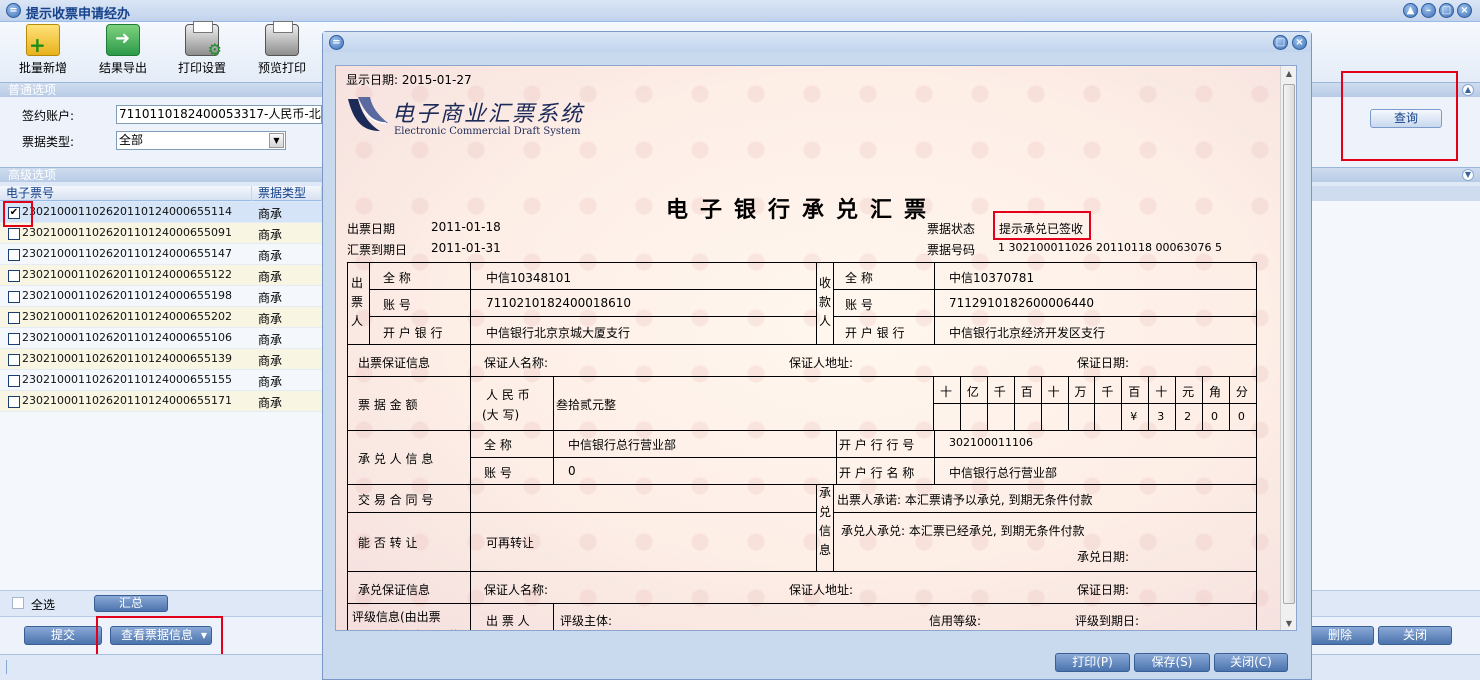  What do you see at coordinates (161, 233) in the screenshot?
I see `table-row: 230210001102620110124000655091 商承` at bounding box center [161, 233].